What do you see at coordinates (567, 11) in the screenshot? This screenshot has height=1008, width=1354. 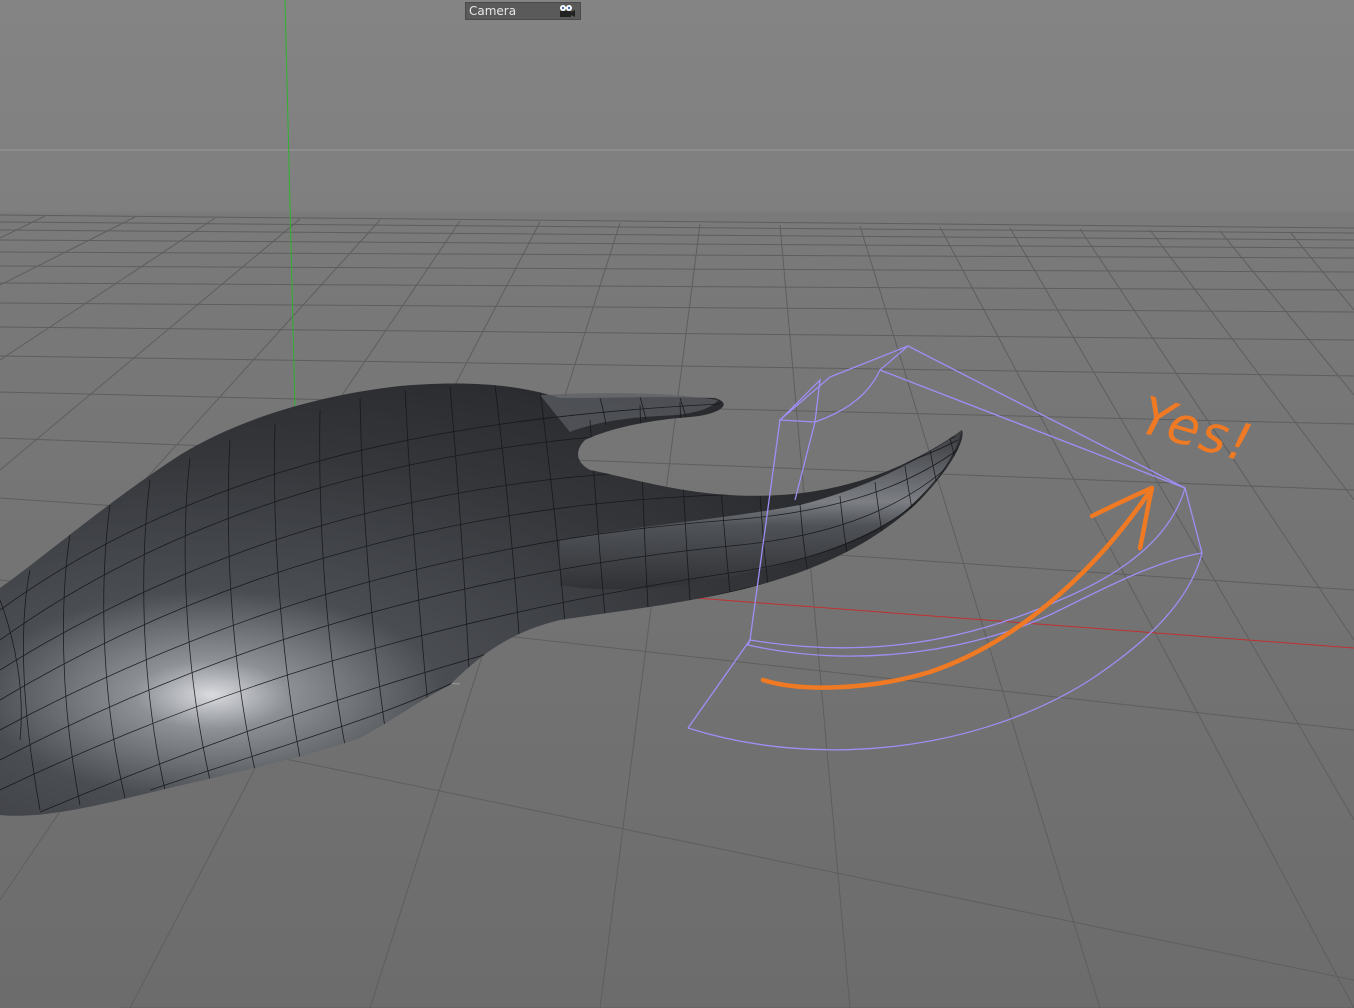 I see `camera-icon` at bounding box center [567, 11].